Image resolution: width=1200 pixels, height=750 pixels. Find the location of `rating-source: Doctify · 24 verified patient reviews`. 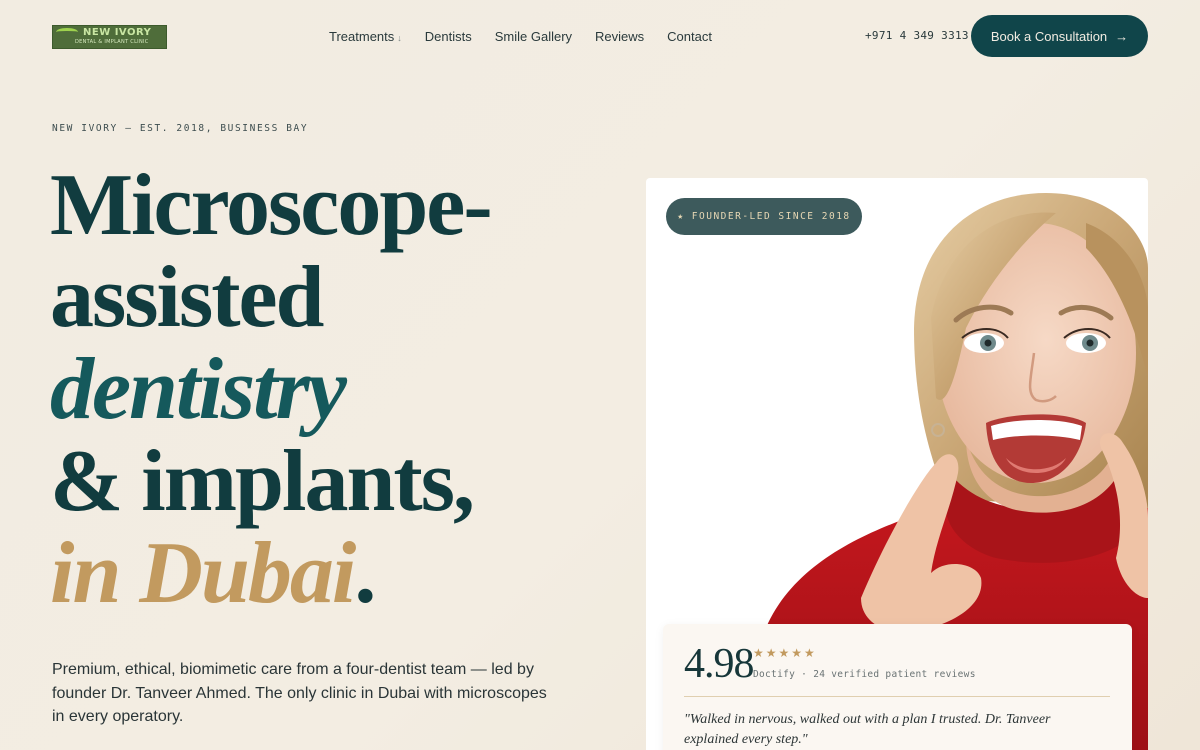

rating-source: Doctify · 24 verified patient reviews is located at coordinates (864, 674).